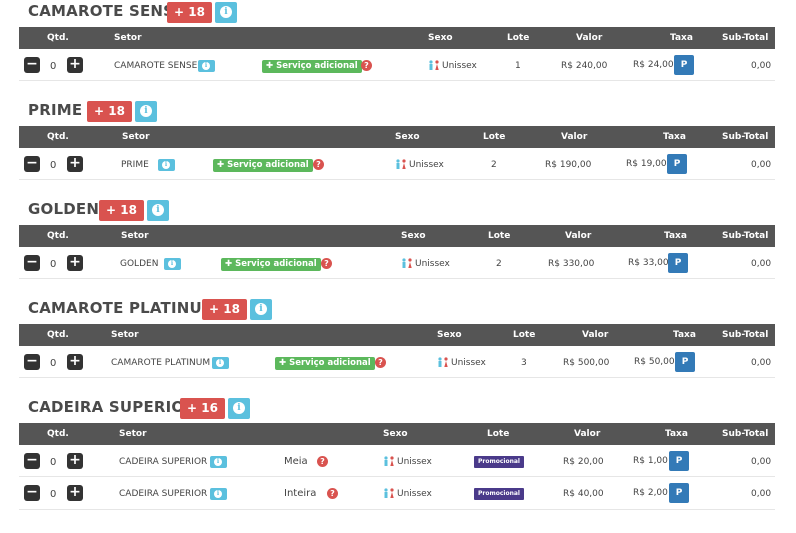  What do you see at coordinates (64, 209) in the screenshot?
I see `section-title: GOLDEN` at bounding box center [64, 209].